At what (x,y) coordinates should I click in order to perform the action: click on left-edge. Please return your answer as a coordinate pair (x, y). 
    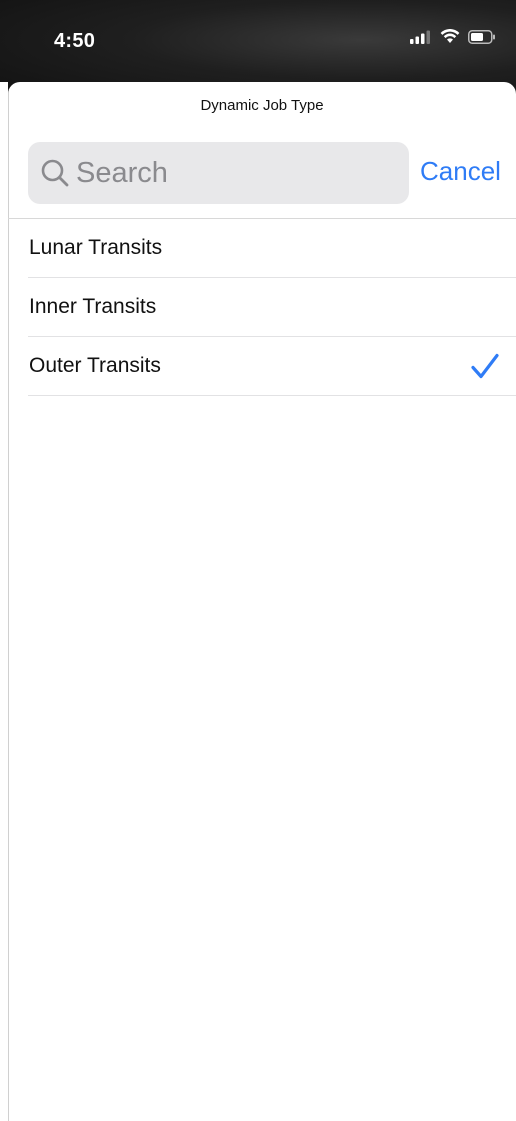
    Looking at the image, I should click on (4, 601).